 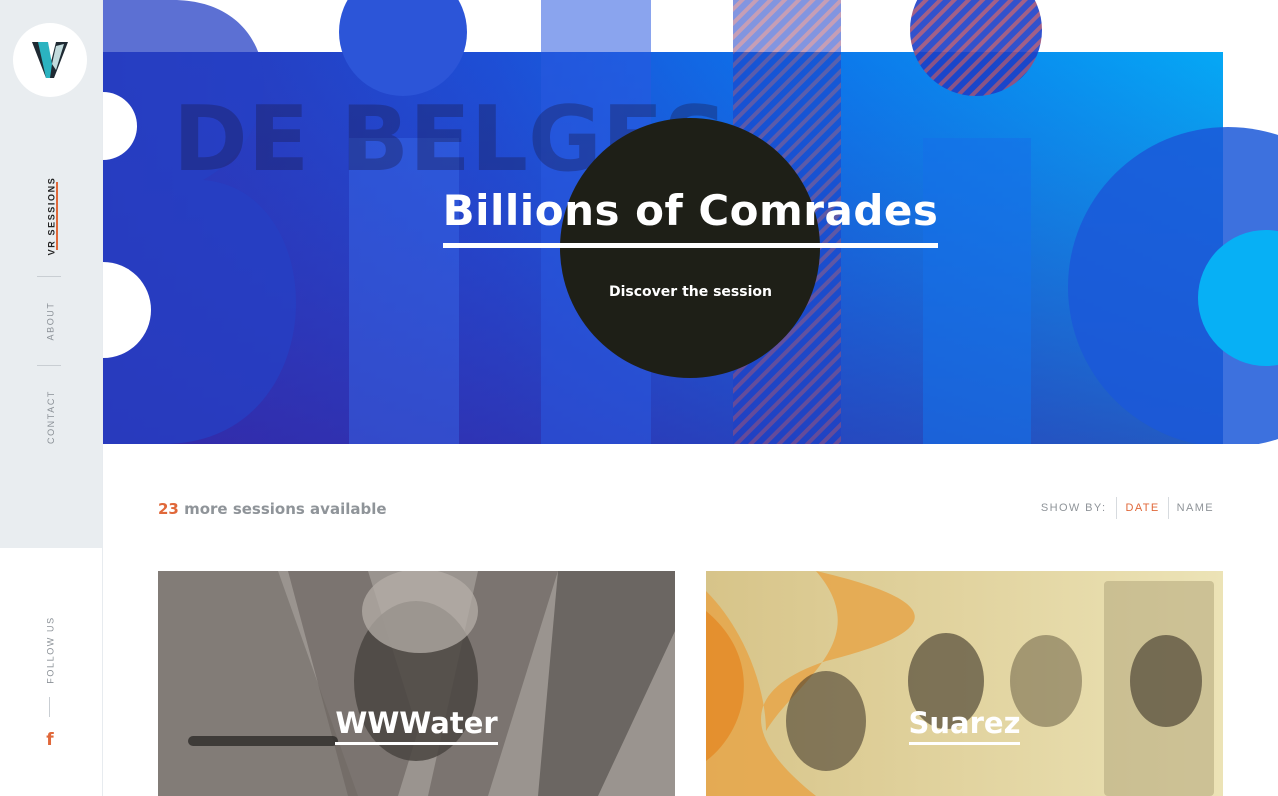 I want to click on follow-us: Follow us, so click(x=51, y=650).